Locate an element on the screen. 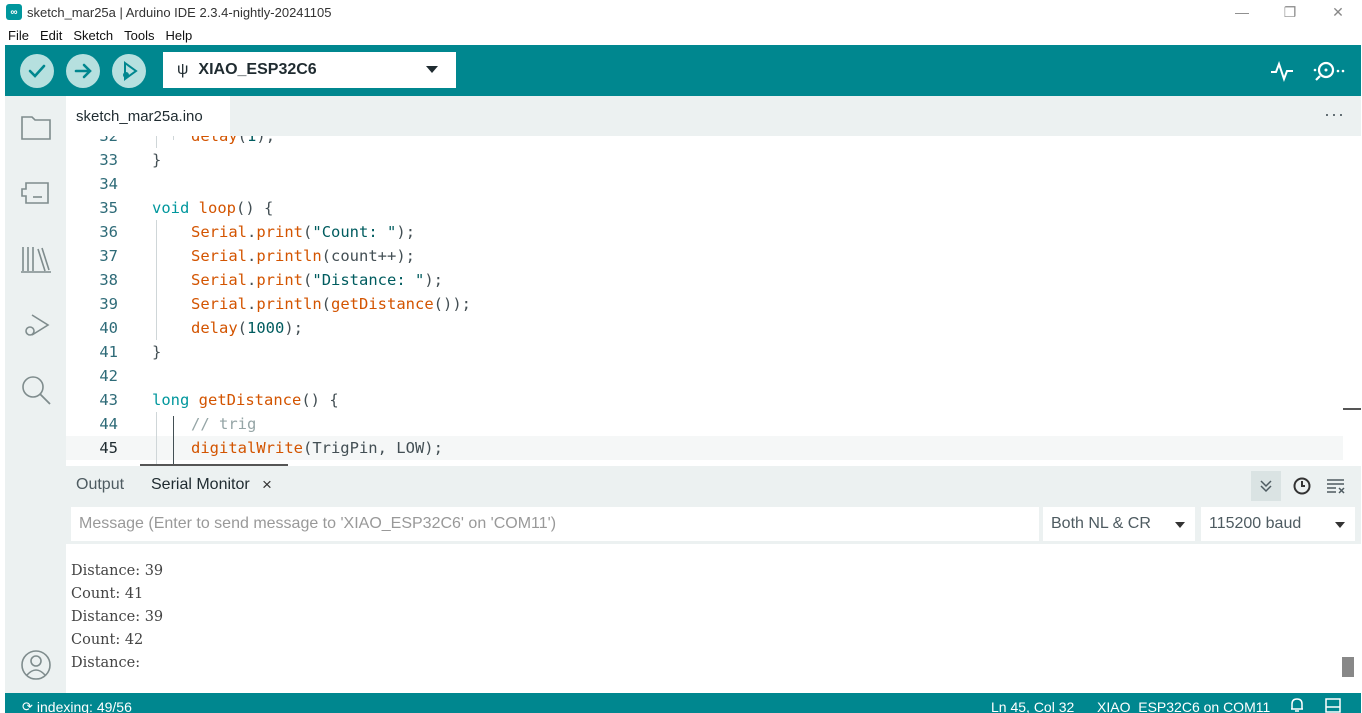 The width and height of the screenshot is (1362, 713). tab-sketch-file: sketch_mar25a.ino is located at coordinates (148, 116).